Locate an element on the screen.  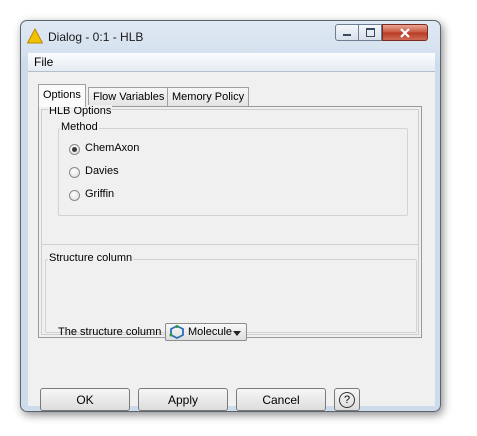
help-icon: ? is located at coordinates (347, 399).